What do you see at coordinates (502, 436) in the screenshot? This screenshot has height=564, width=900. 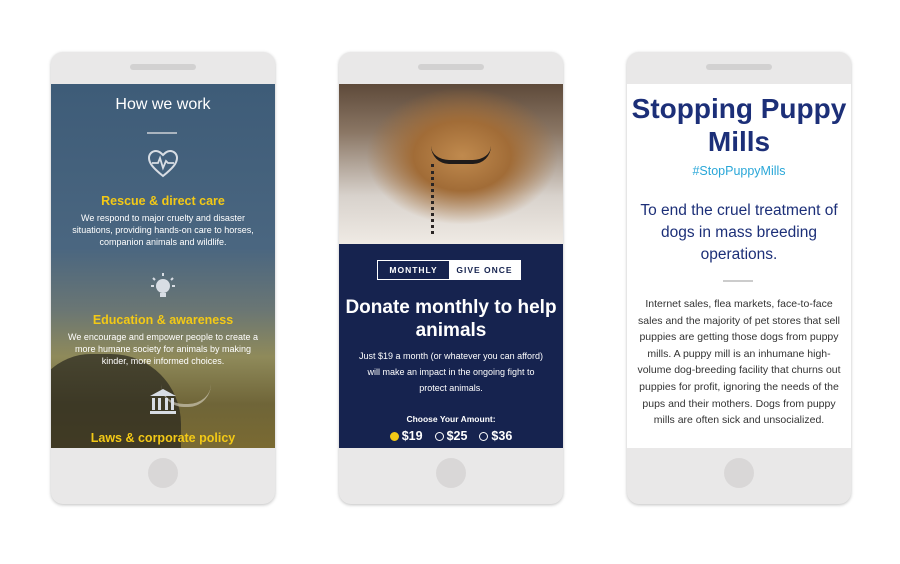 I see `amount-label: $36` at bounding box center [502, 436].